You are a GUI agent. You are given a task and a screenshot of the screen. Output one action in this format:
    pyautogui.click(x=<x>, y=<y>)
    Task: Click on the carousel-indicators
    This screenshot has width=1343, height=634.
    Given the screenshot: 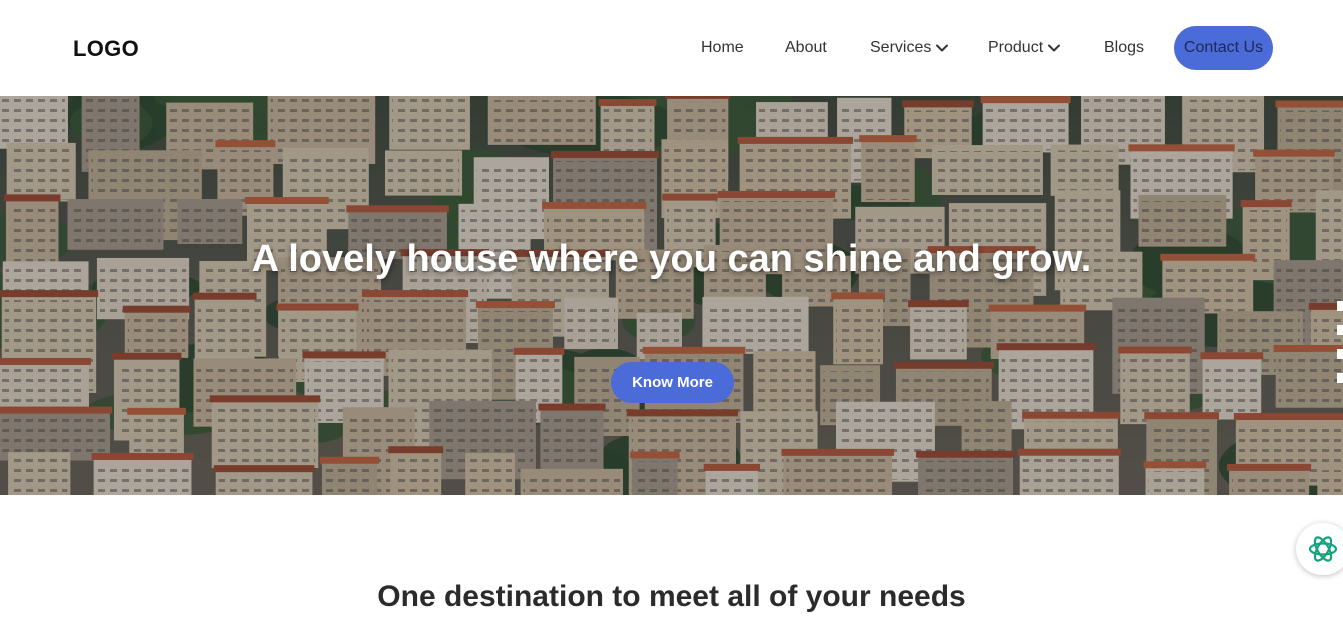 What is the action you would take?
    pyautogui.click(x=1340, y=349)
    